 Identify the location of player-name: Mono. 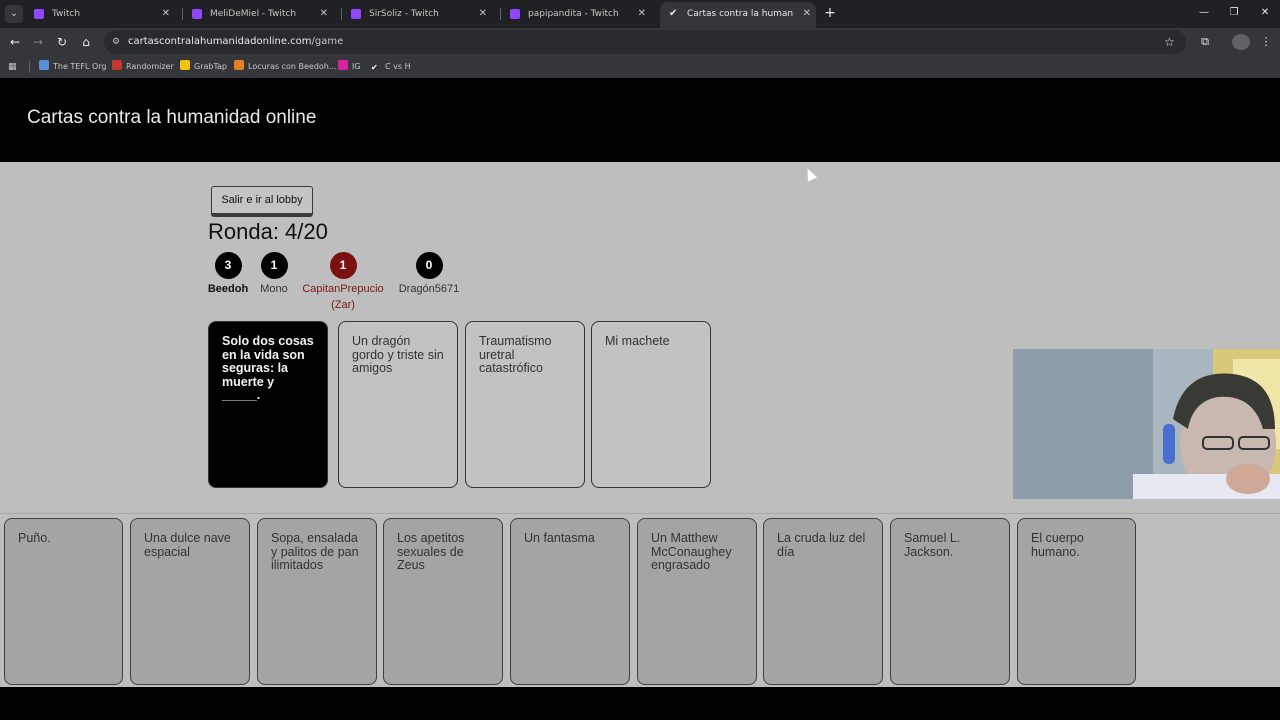
(274, 289).